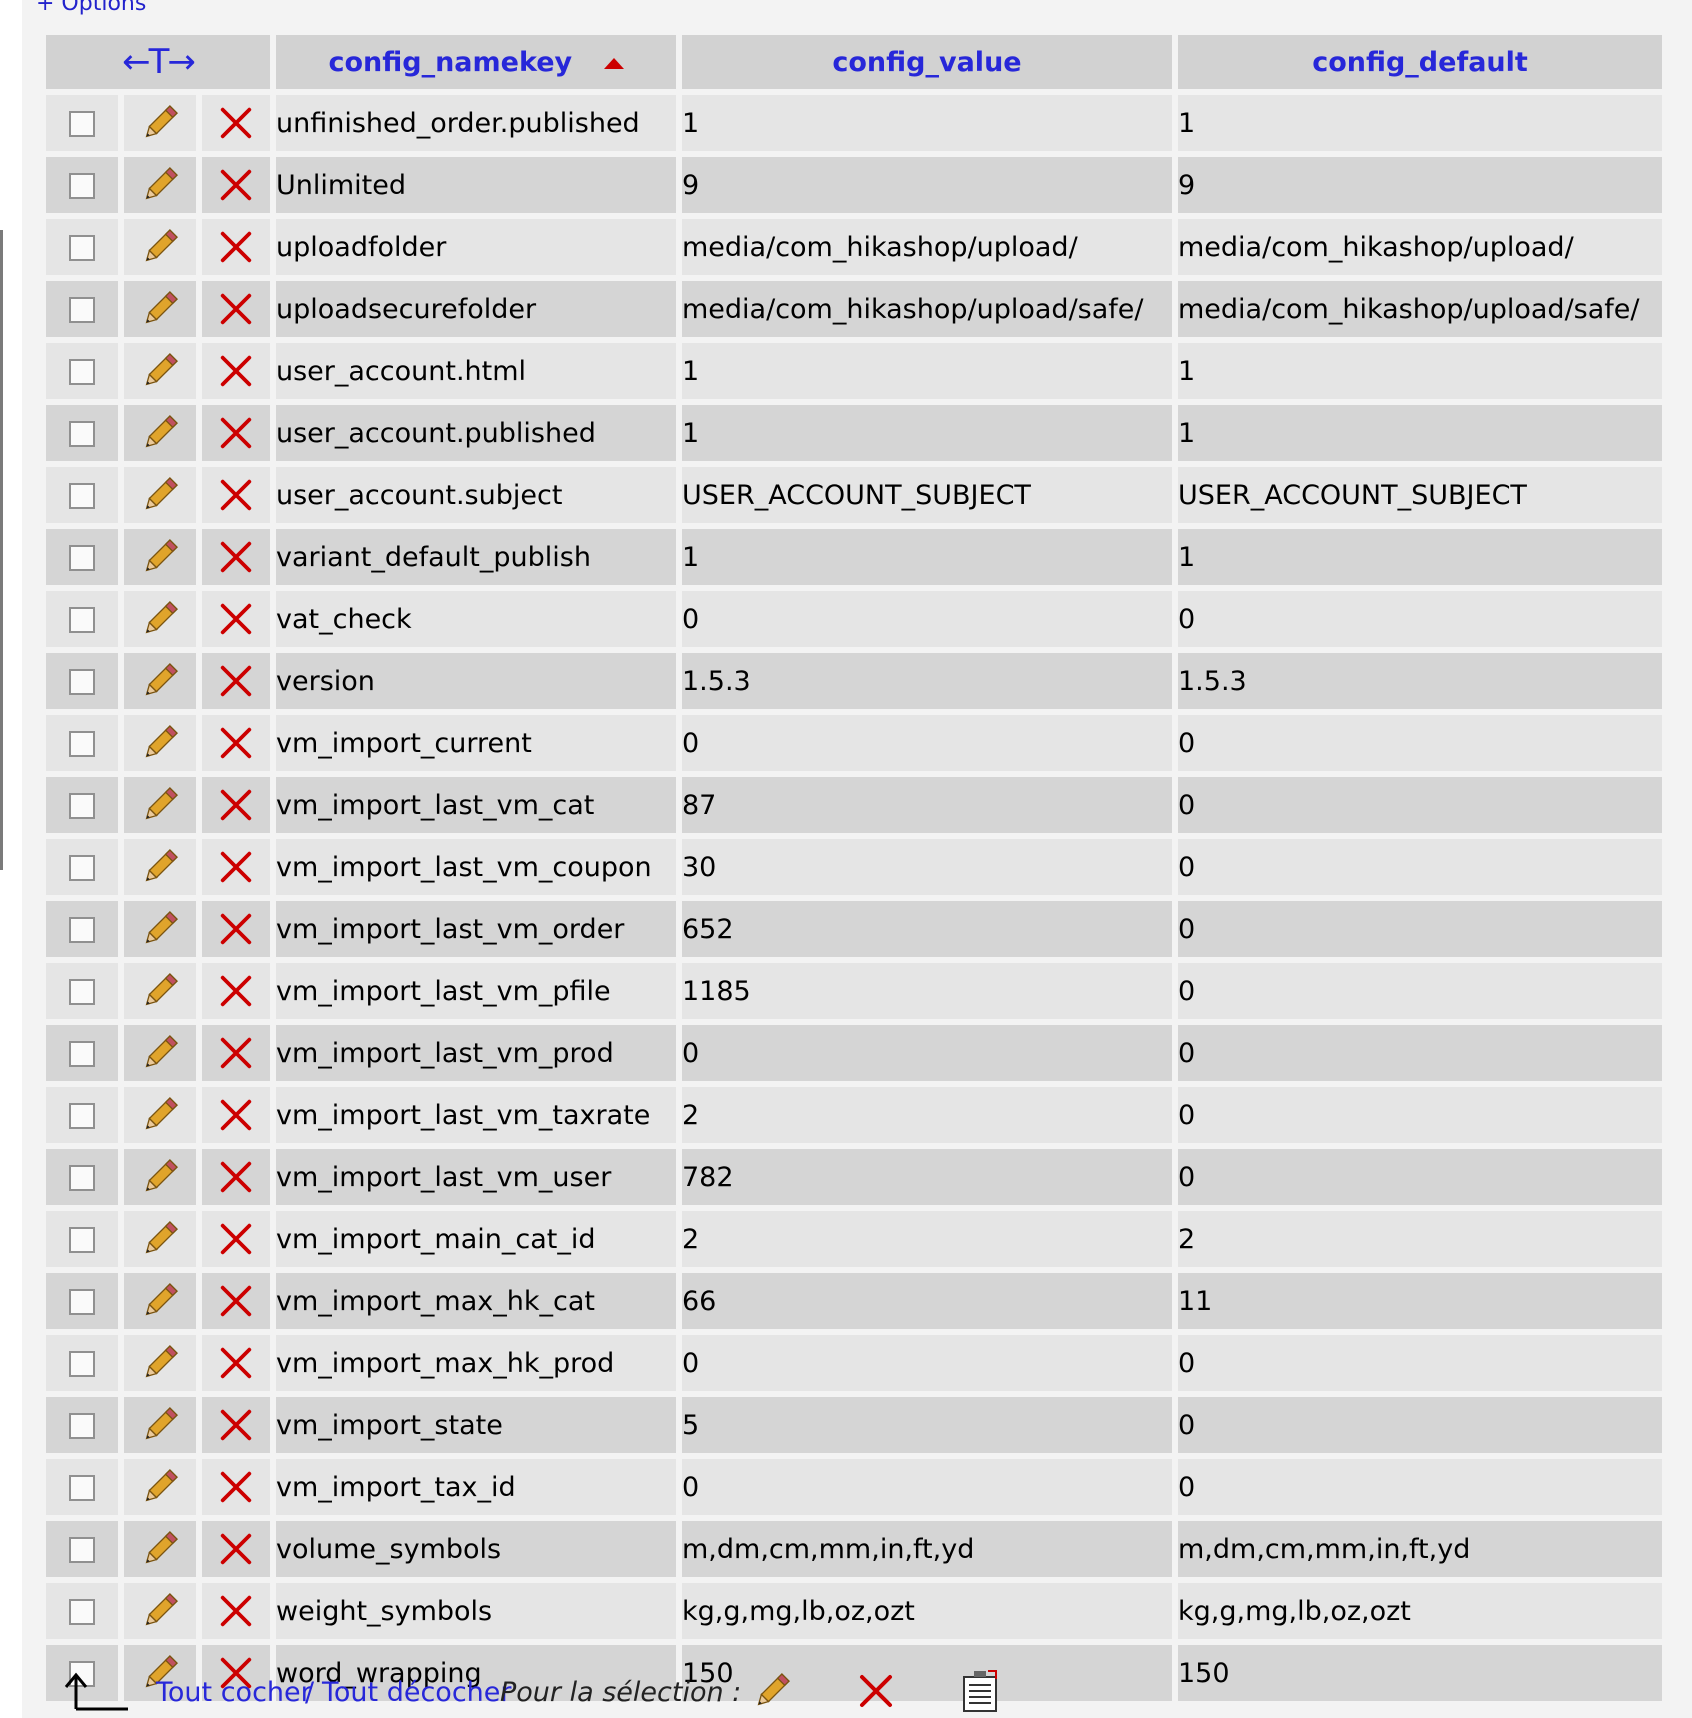  I want to click on bulk-edit-pencil-icon, so click(772, 1691).